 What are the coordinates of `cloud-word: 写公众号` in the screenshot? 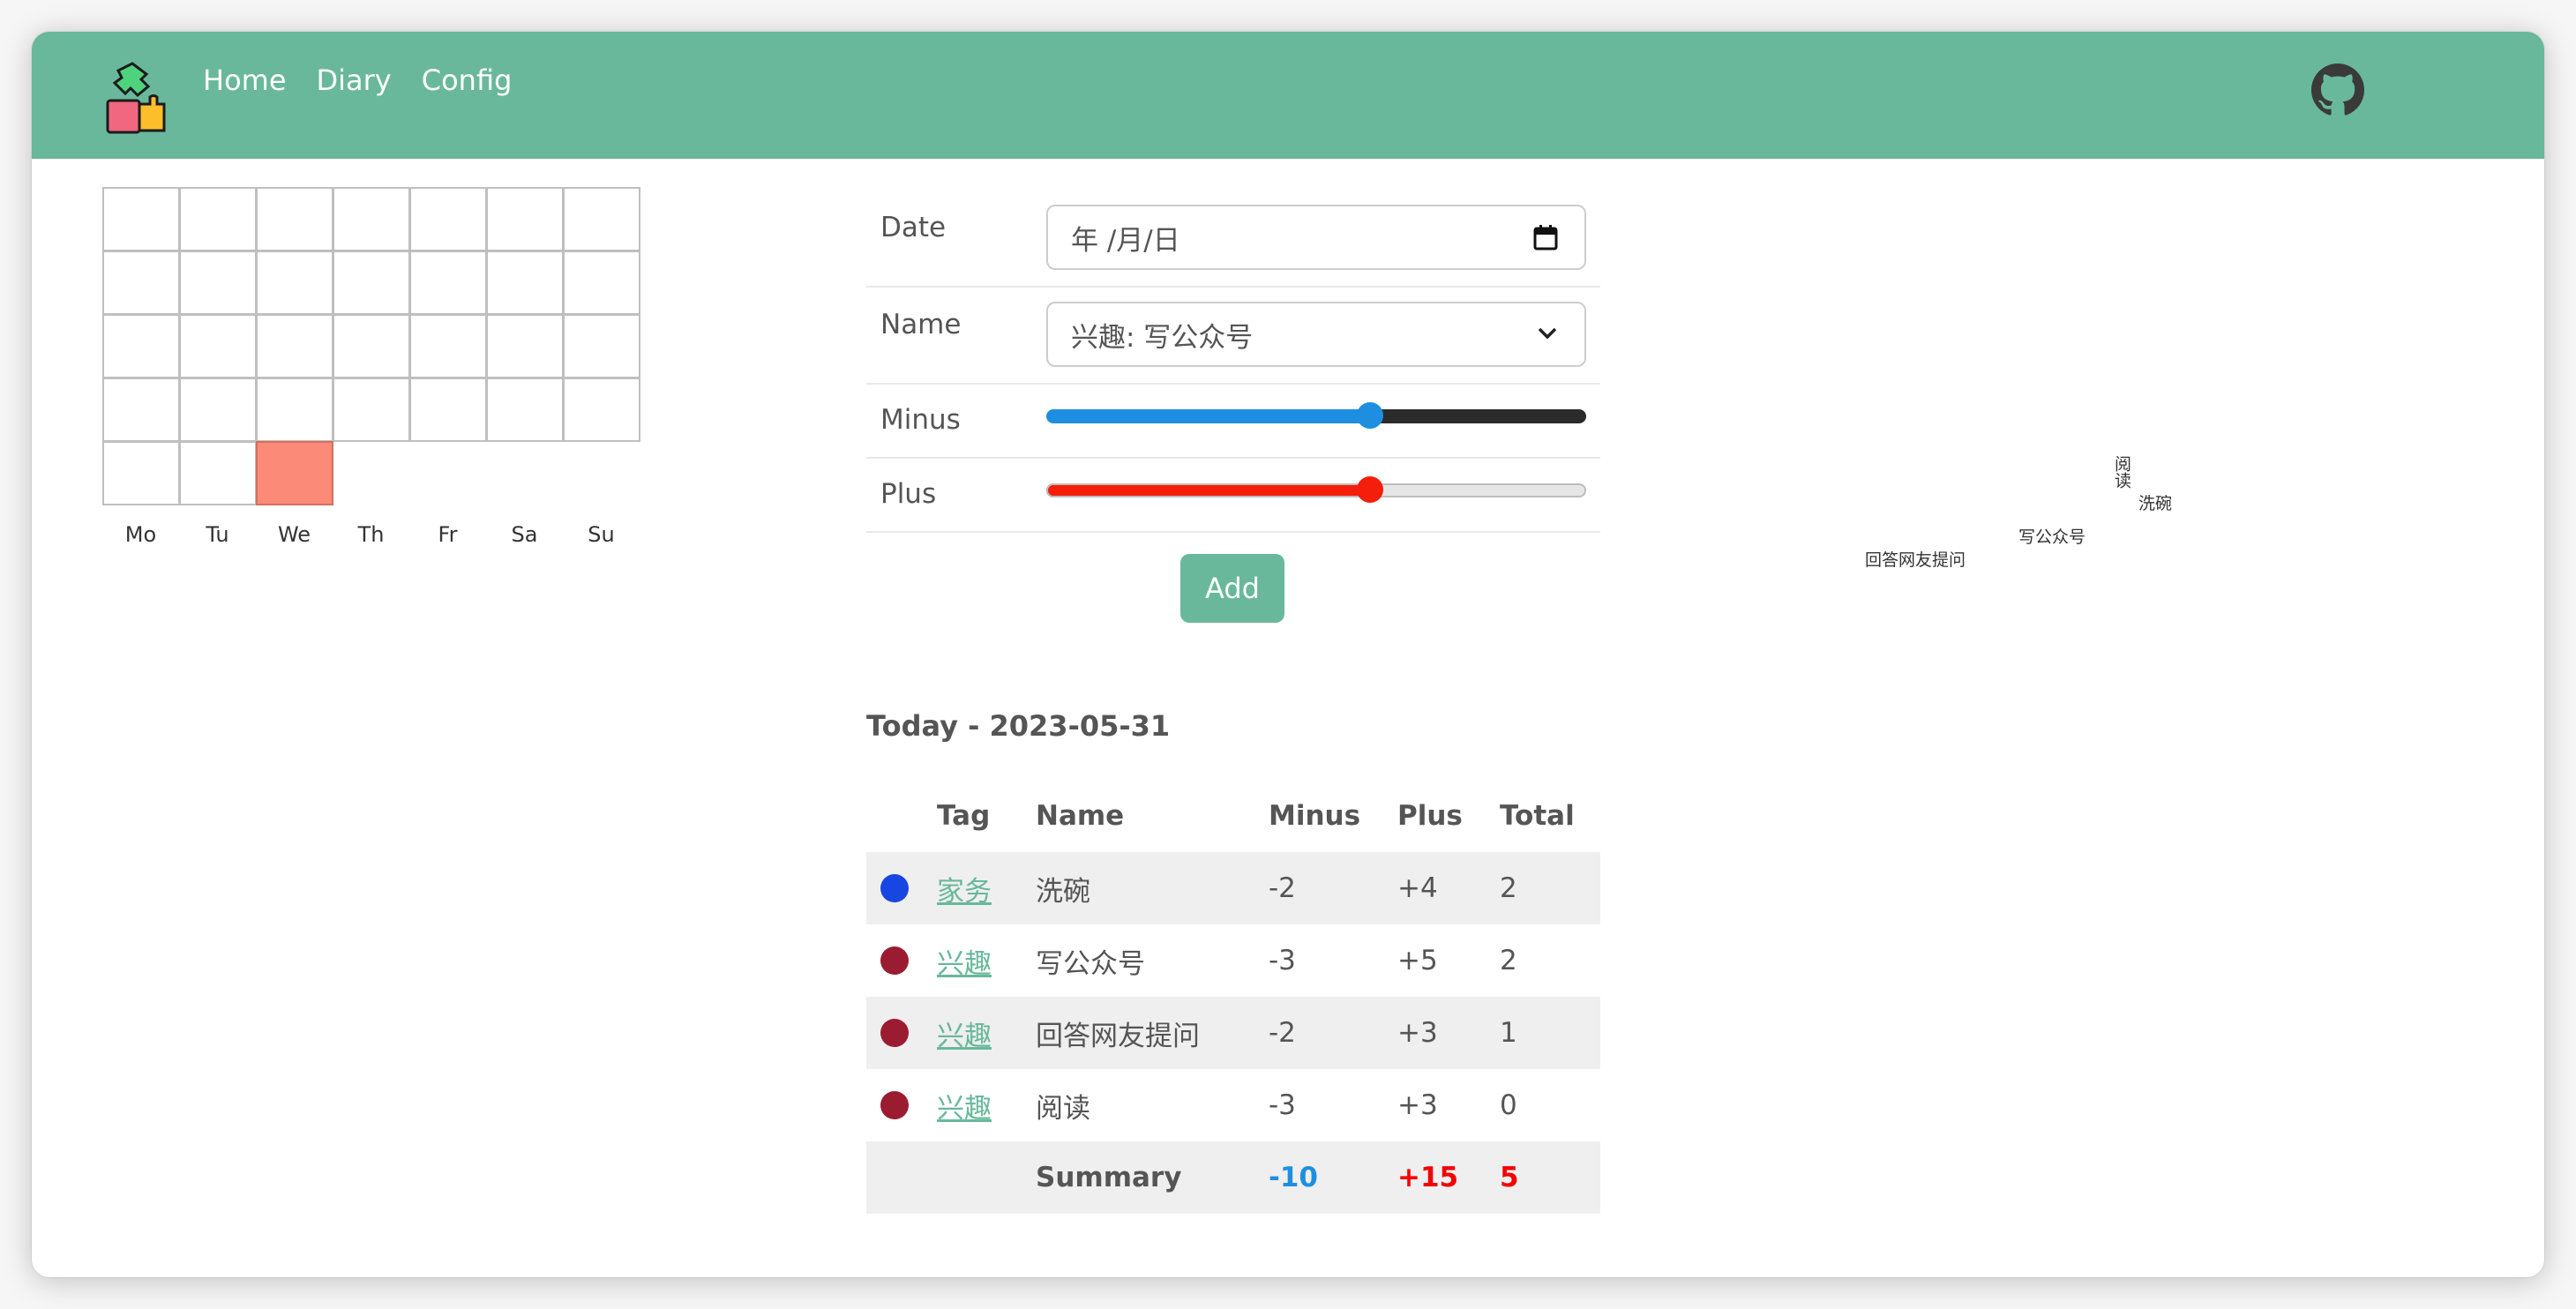 It's located at (2052, 537).